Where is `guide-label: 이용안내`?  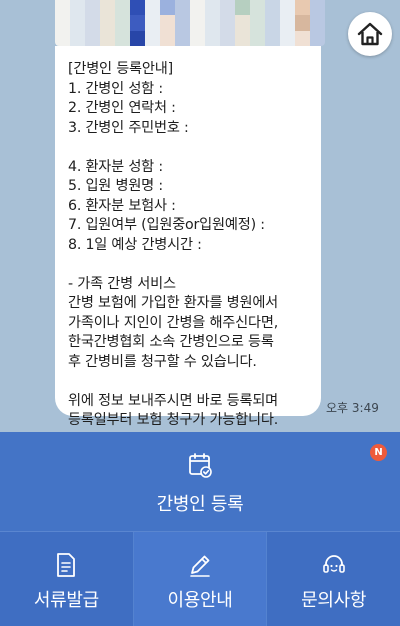
guide-label: 이용안내 is located at coordinates (200, 600).